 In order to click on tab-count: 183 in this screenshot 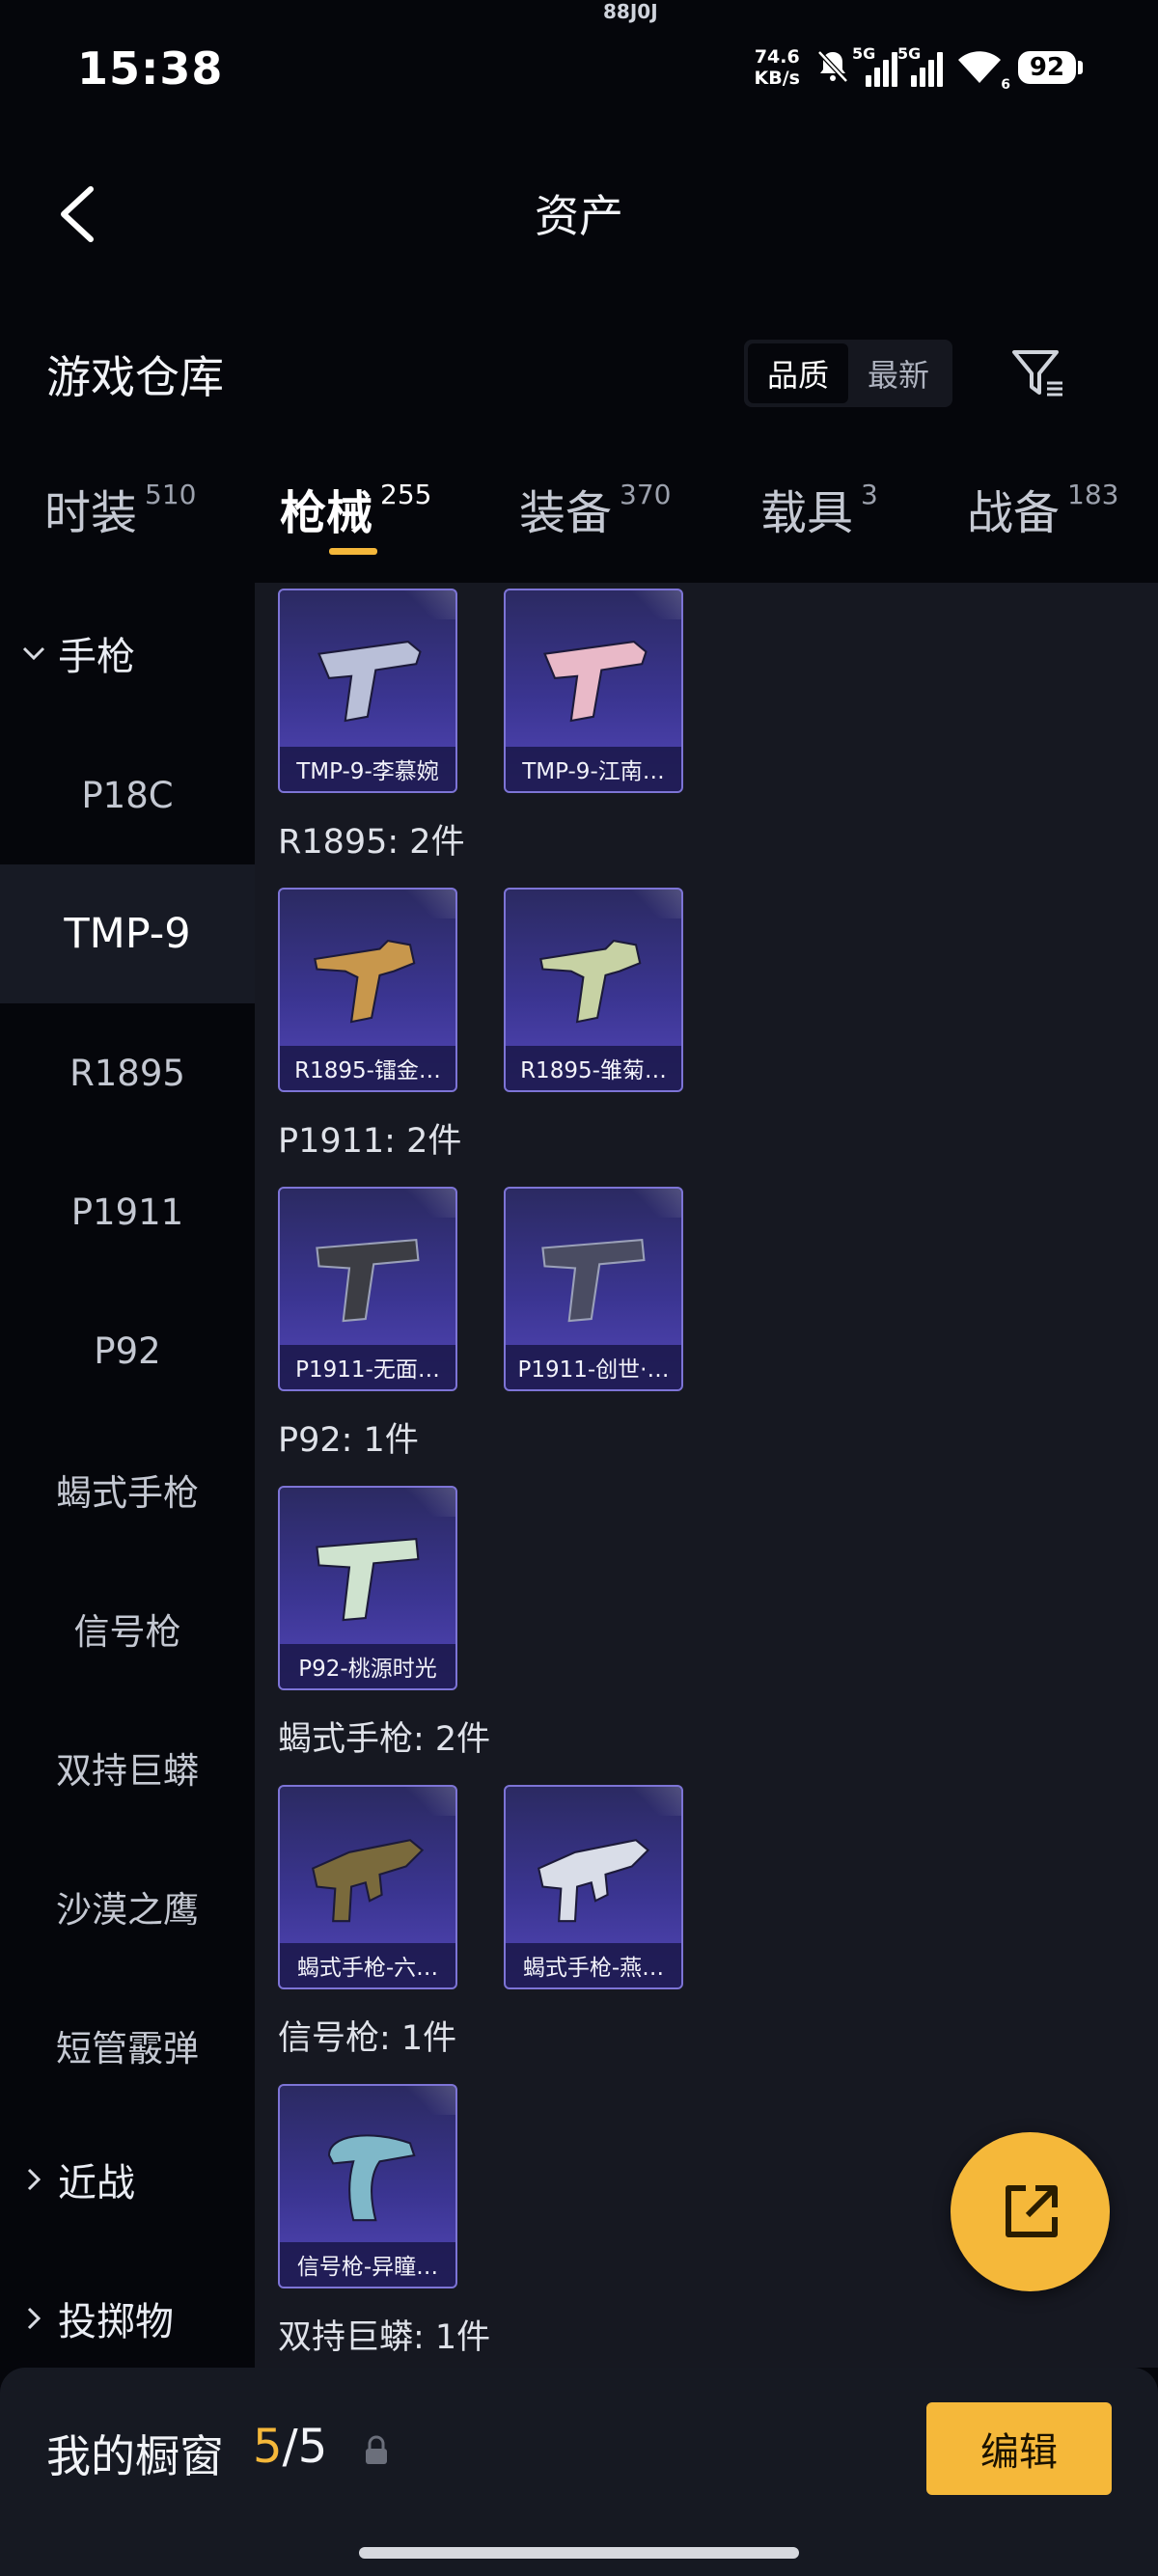, I will do `click(1093, 495)`.